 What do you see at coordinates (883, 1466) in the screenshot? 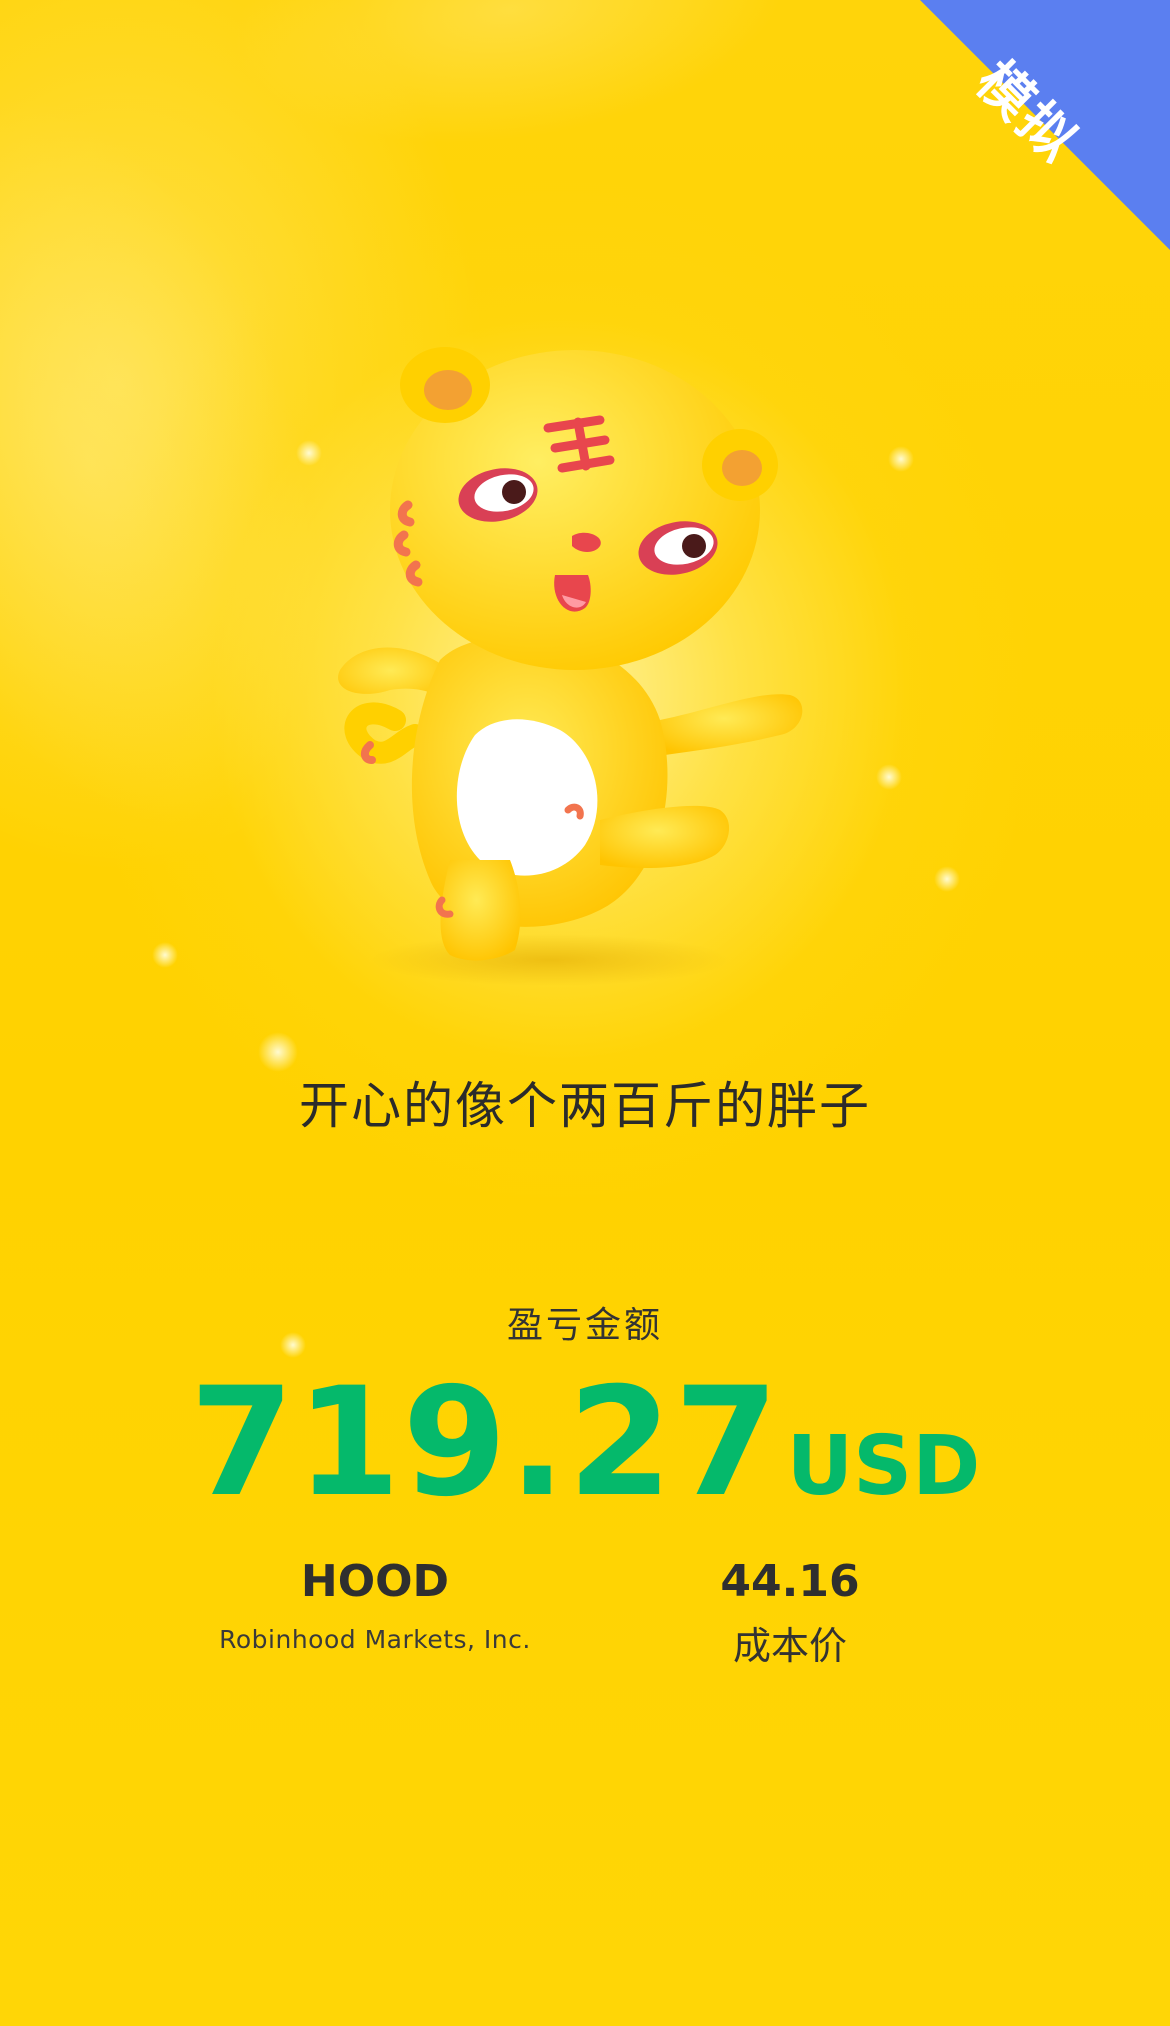
I see `pnl-currency: USD` at bounding box center [883, 1466].